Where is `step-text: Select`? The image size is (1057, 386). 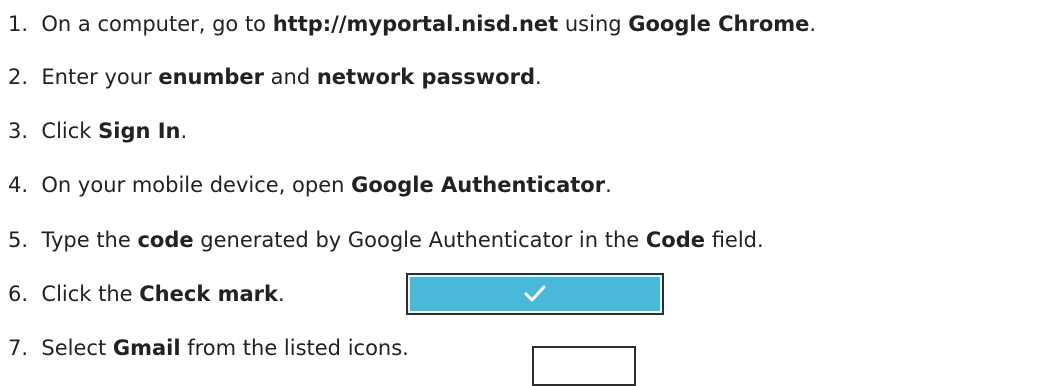 step-text: Select is located at coordinates (77, 348).